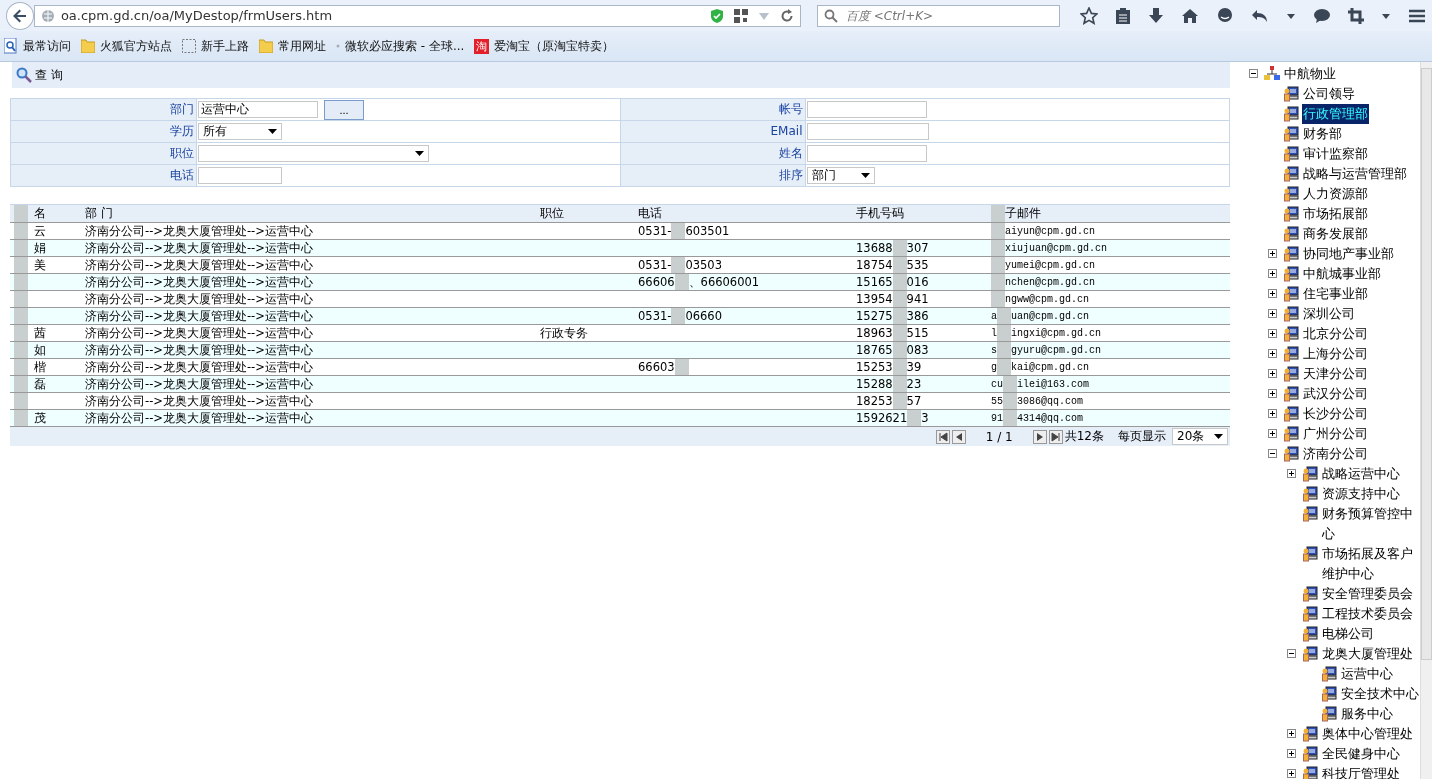 The image size is (1432, 779). I want to click on select-field, so click(313, 153).